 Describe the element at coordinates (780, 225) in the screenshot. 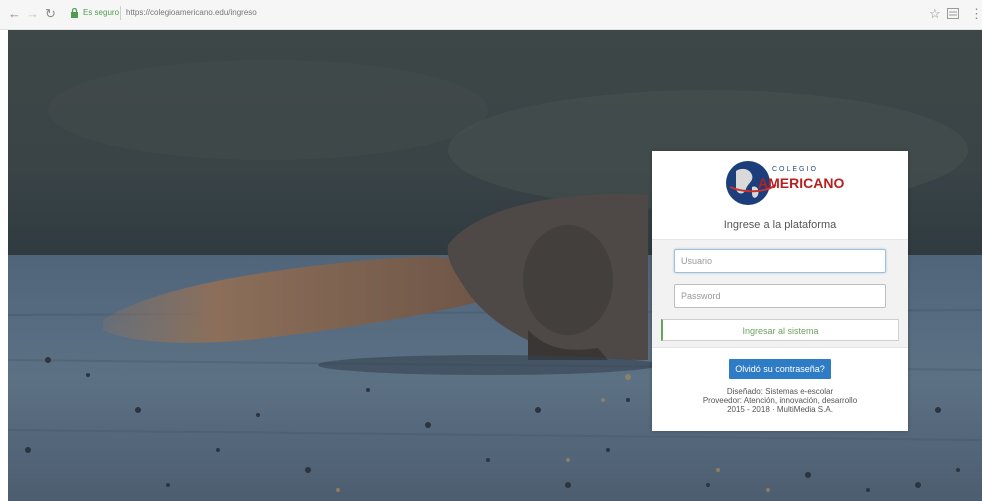

I see `login-title: Ingrese a la plataforma` at that location.